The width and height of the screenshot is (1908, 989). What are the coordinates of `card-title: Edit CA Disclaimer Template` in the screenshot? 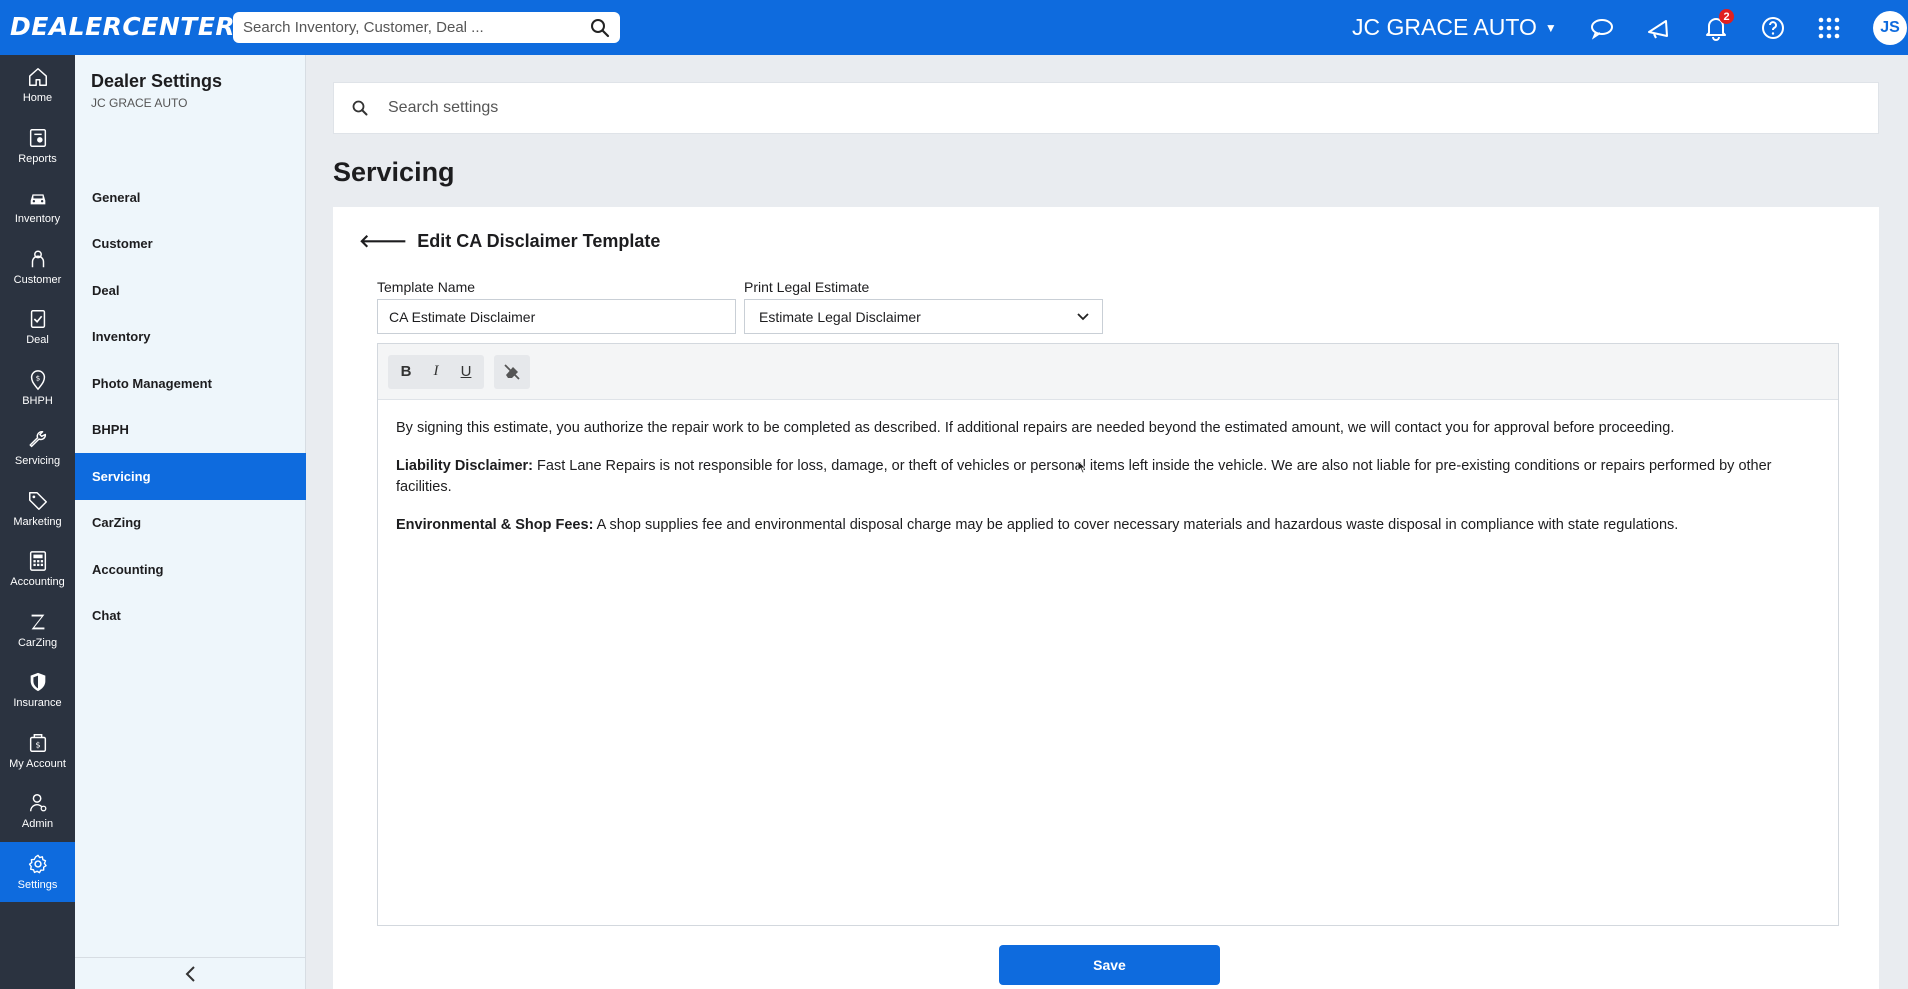 It's located at (539, 241).